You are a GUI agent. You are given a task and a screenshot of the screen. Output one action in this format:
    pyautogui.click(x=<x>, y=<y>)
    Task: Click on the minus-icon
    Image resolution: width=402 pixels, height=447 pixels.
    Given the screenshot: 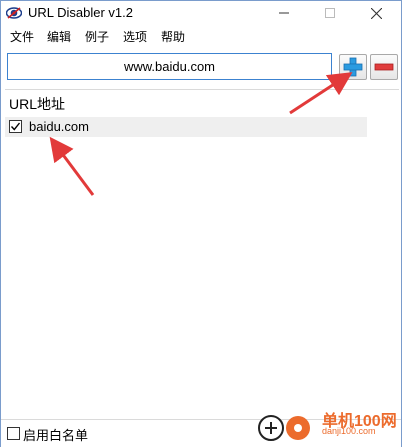 What is the action you would take?
    pyautogui.click(x=384, y=67)
    